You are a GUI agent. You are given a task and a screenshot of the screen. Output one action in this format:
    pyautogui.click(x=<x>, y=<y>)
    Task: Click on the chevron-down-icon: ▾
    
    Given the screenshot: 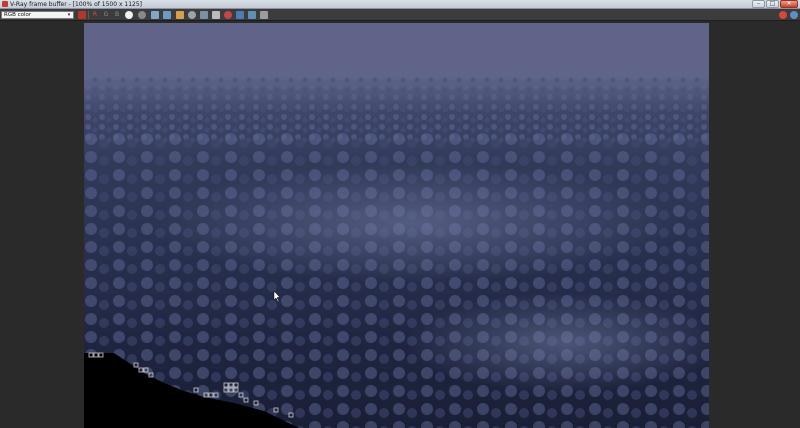 What is the action you would take?
    pyautogui.click(x=69, y=15)
    